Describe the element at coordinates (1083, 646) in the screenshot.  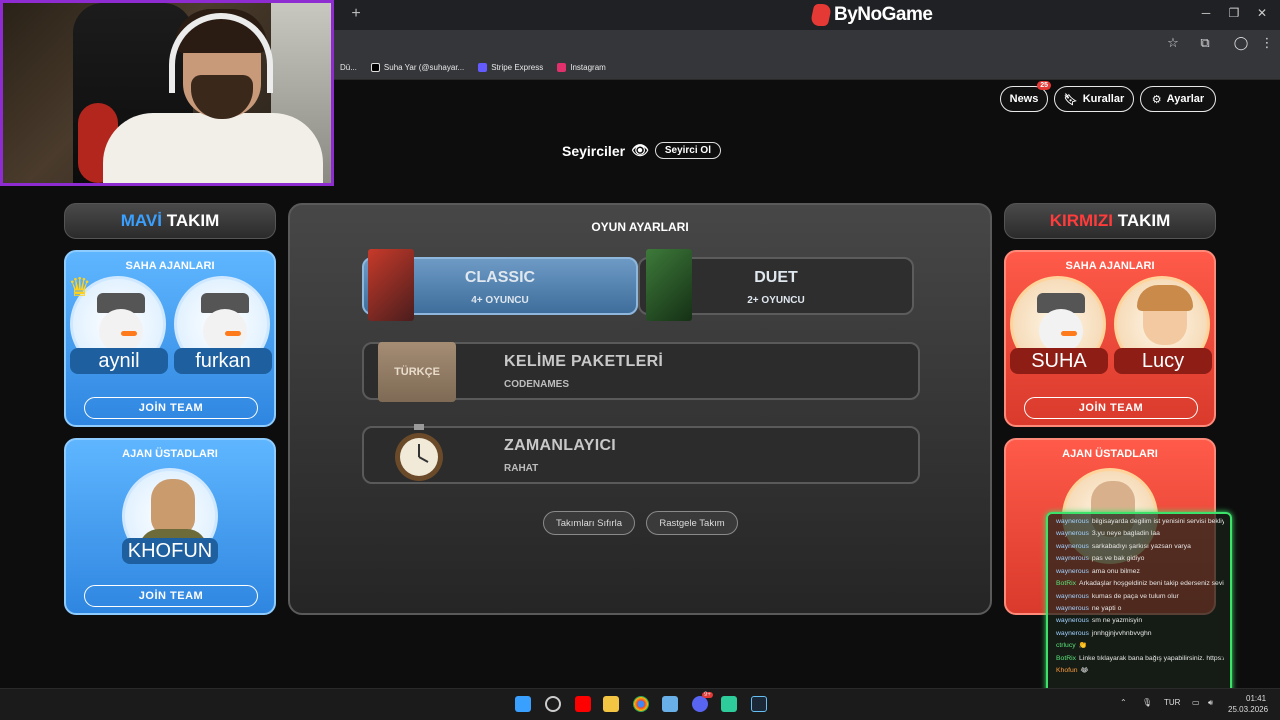
I see `chat-text: 👏` at that location.